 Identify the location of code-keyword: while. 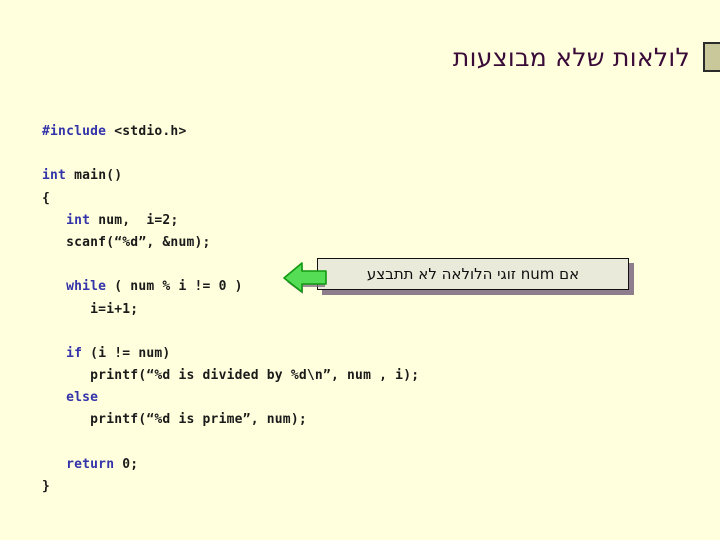
(74, 287).